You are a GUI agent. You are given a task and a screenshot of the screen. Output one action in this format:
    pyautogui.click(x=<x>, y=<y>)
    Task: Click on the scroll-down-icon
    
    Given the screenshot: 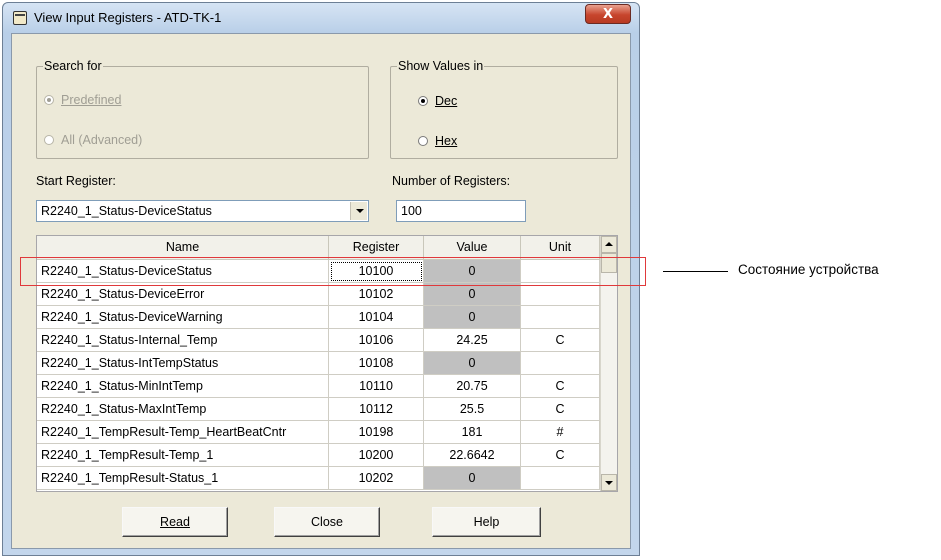 What is the action you would take?
    pyautogui.click(x=609, y=482)
    